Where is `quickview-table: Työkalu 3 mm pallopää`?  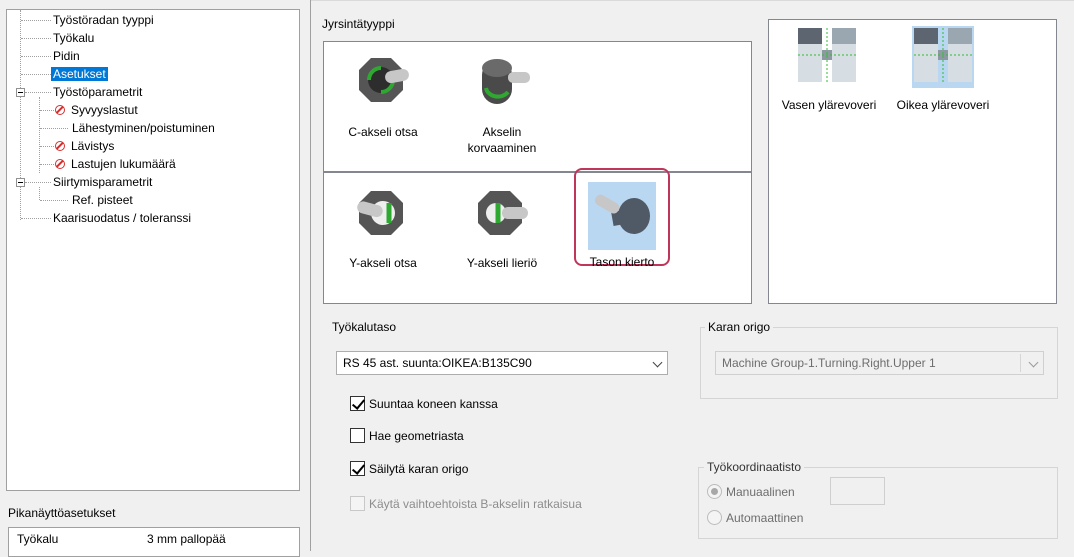 quickview-table: Työkalu 3 mm pallopää is located at coordinates (154, 542).